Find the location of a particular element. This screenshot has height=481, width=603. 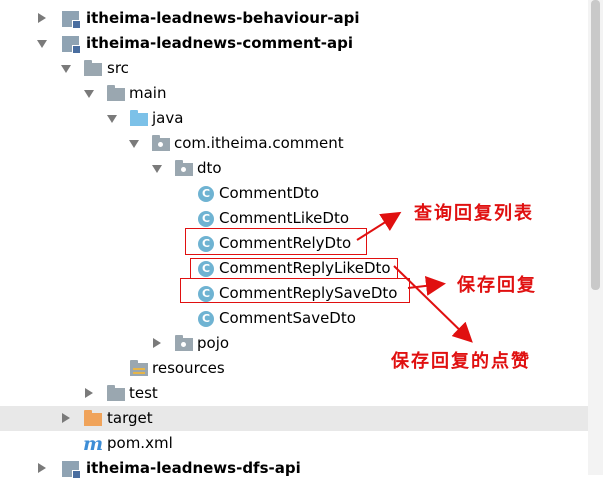

scrollbar-thumb is located at coordinates (595, 145).